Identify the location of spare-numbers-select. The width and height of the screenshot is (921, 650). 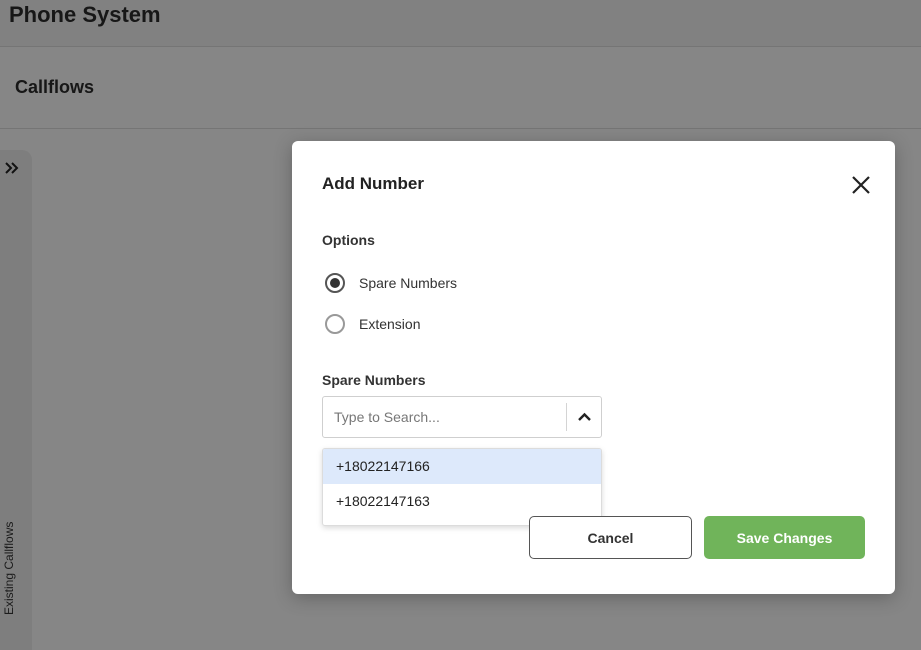
(462, 417).